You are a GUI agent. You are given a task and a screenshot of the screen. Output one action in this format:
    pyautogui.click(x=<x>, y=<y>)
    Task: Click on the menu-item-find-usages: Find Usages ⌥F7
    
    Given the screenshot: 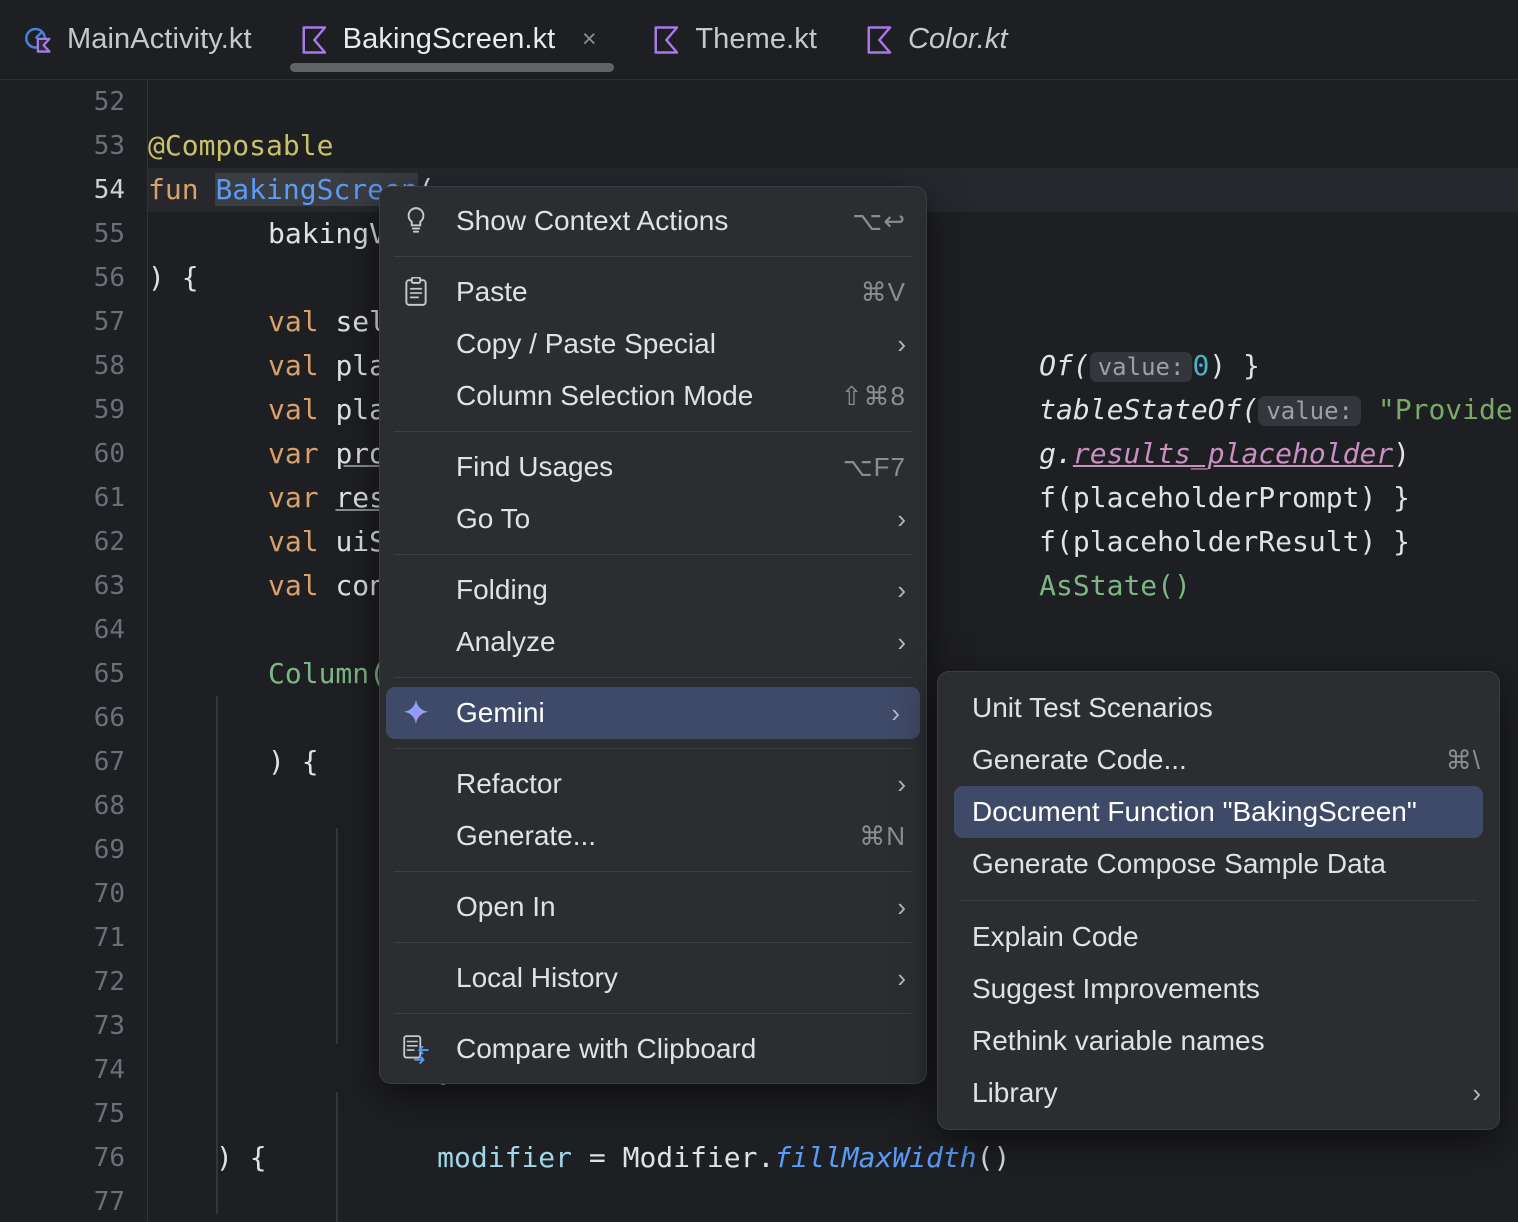 What is the action you would take?
    pyautogui.click(x=653, y=467)
    